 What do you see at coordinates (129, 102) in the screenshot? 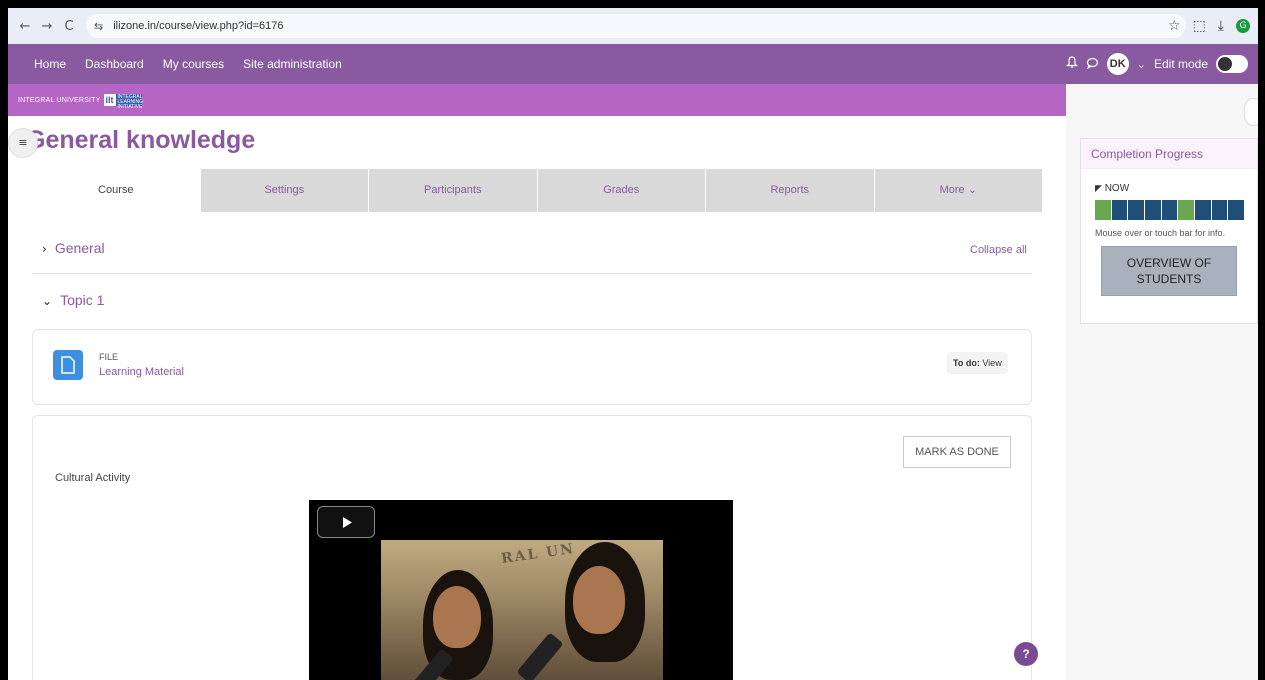
I see `ilt-logo-subtitle: INTEGRAL LEARNING INITIATIVE` at bounding box center [129, 102].